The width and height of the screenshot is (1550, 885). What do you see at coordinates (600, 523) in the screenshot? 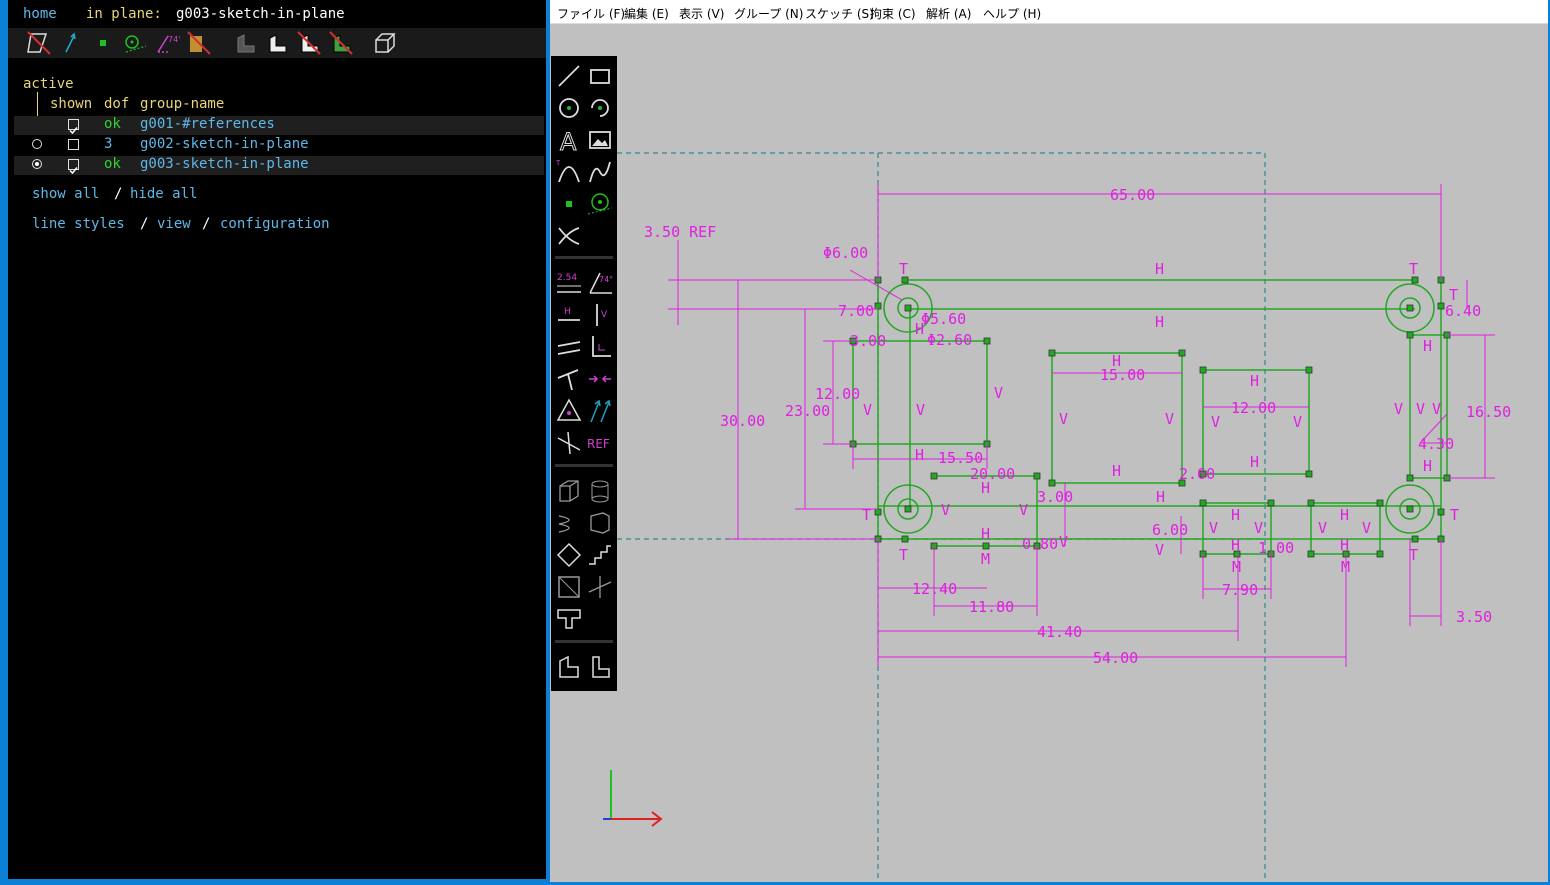
I see `lathe-icon` at bounding box center [600, 523].